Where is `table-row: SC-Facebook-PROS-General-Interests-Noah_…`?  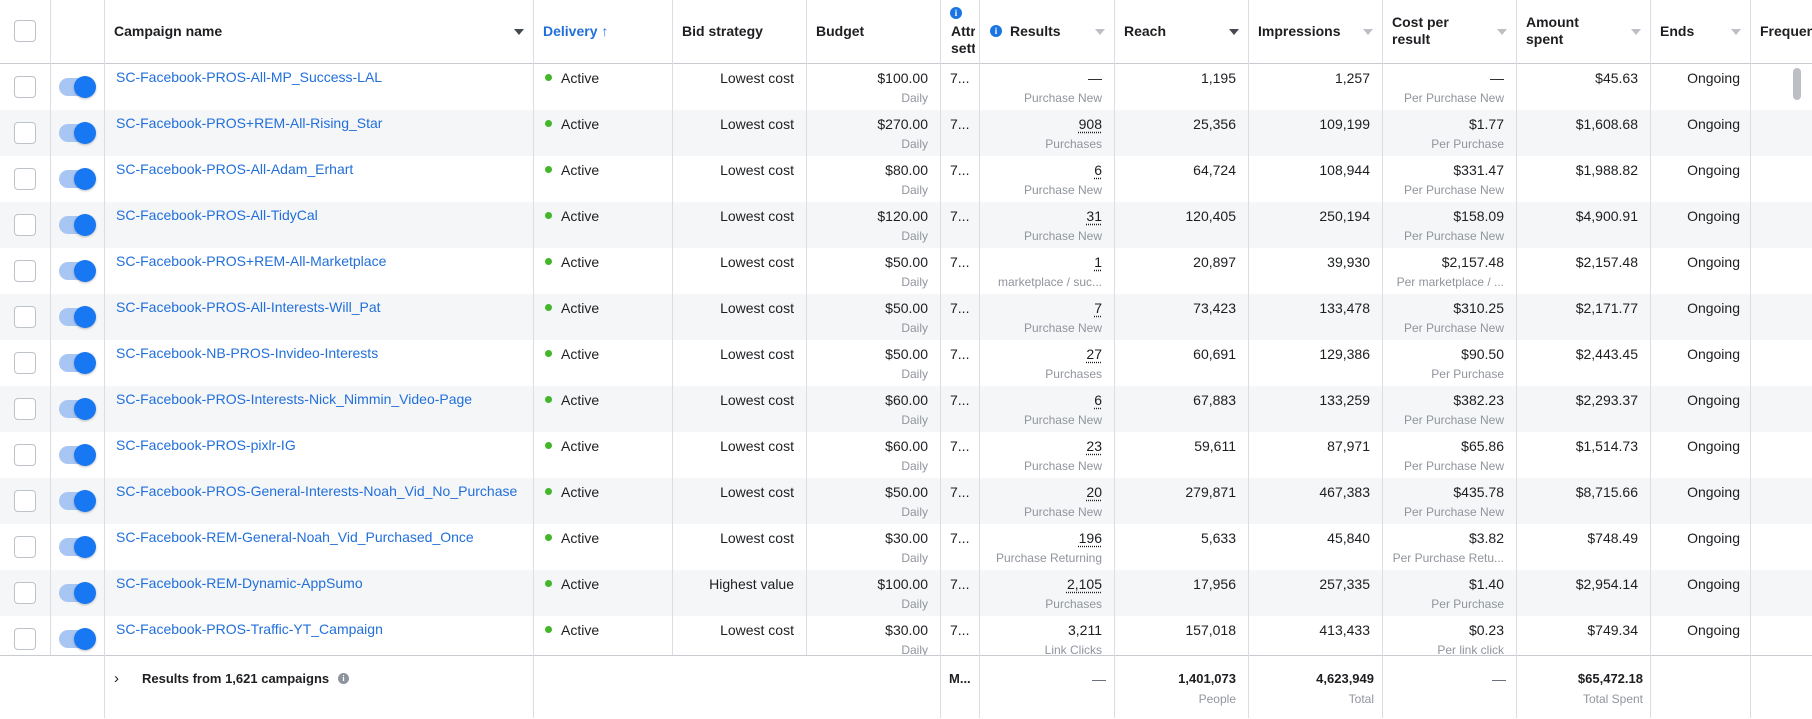 table-row: SC-Facebook-PROS-General-Interests-Noah_… is located at coordinates (906, 501).